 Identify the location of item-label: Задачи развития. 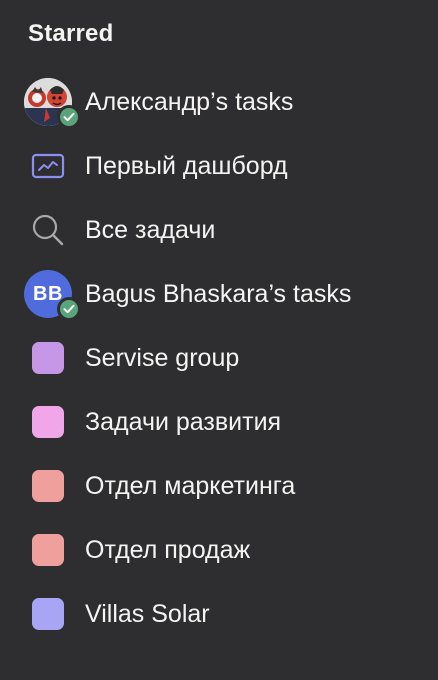
(183, 421).